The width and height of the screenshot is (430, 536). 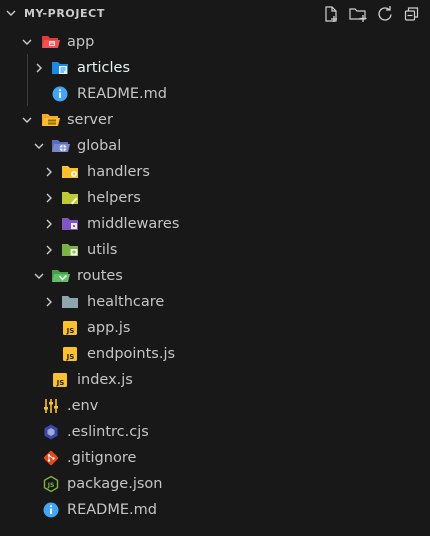 I want to click on tree-item-middlewares: middlewares, so click(x=215, y=224).